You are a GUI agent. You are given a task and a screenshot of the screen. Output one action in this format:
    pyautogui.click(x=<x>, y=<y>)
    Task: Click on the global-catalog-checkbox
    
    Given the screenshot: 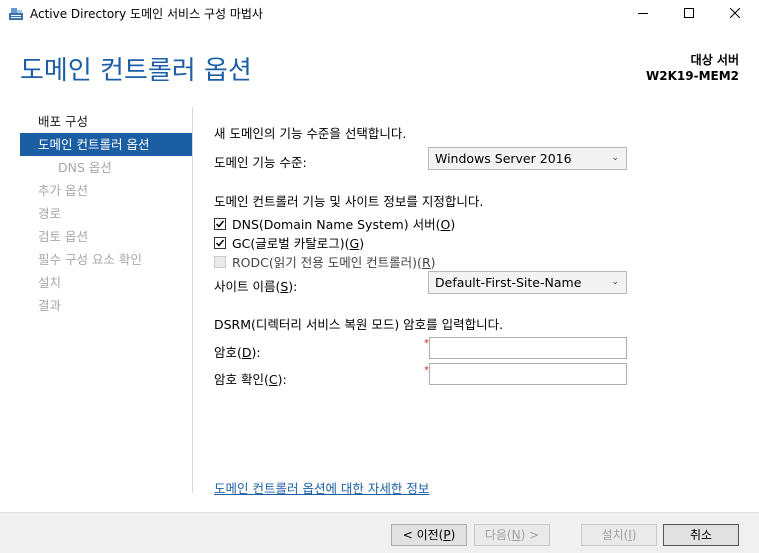 What is the action you would take?
    pyautogui.click(x=220, y=242)
    